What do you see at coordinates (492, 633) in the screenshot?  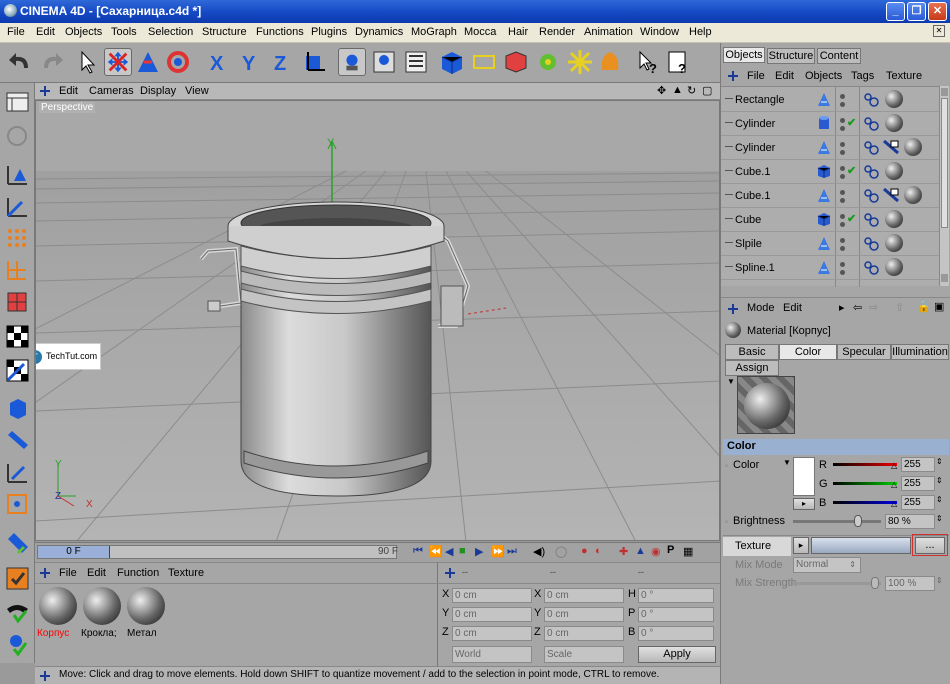 I see `pos-z-field: 0 cm` at bounding box center [492, 633].